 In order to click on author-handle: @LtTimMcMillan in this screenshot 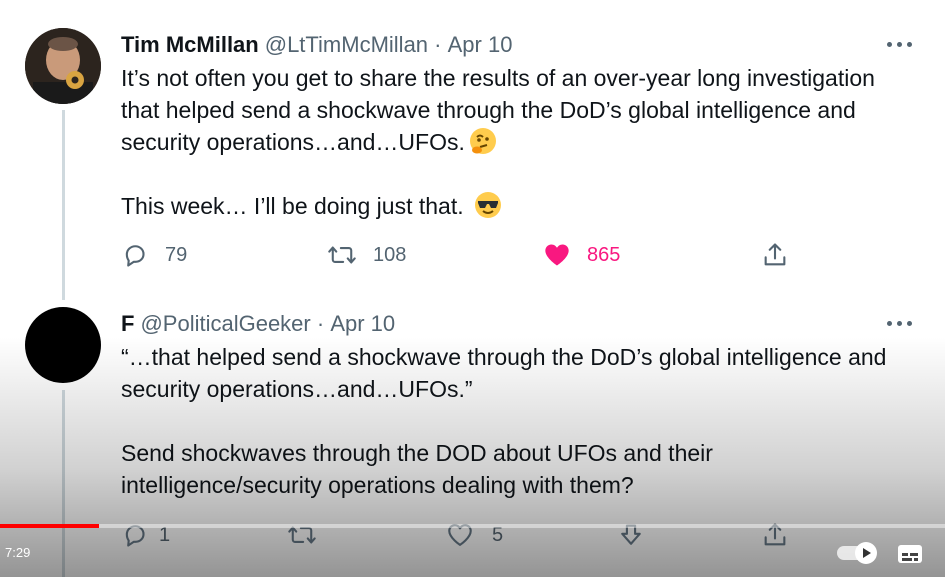, I will do `click(346, 45)`.